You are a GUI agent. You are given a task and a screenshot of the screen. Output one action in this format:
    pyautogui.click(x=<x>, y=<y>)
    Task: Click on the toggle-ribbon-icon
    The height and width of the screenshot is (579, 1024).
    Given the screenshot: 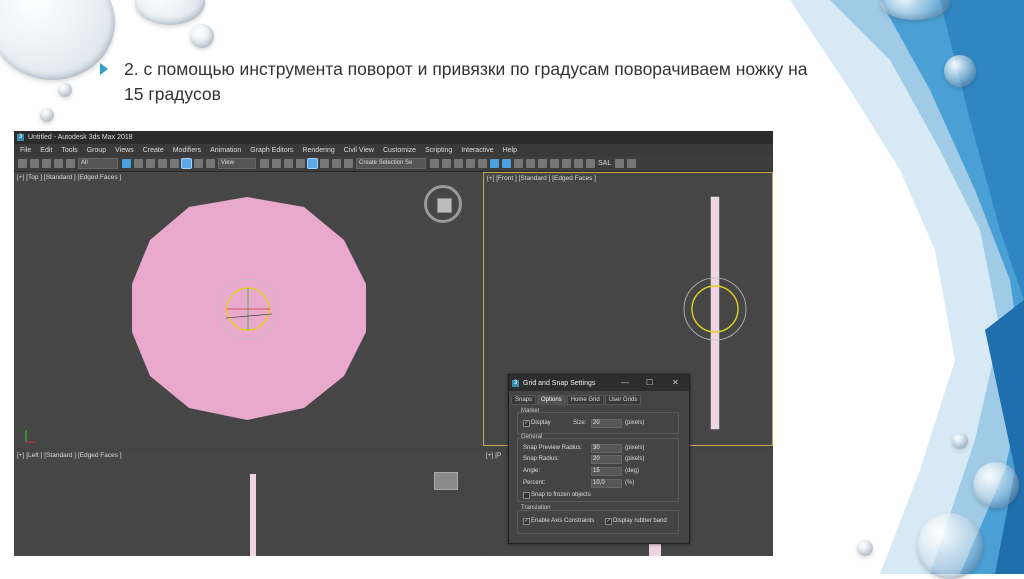 What is the action you would take?
    pyautogui.click(x=470, y=163)
    